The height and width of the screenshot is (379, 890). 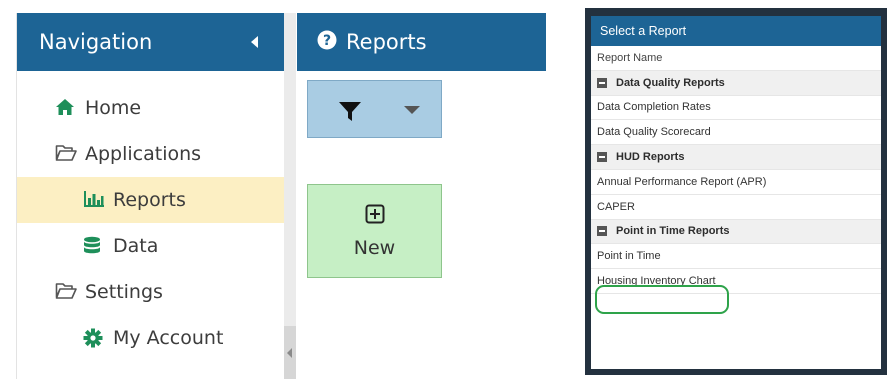 What do you see at coordinates (736, 207) in the screenshot?
I see `report-item: CAPER` at bounding box center [736, 207].